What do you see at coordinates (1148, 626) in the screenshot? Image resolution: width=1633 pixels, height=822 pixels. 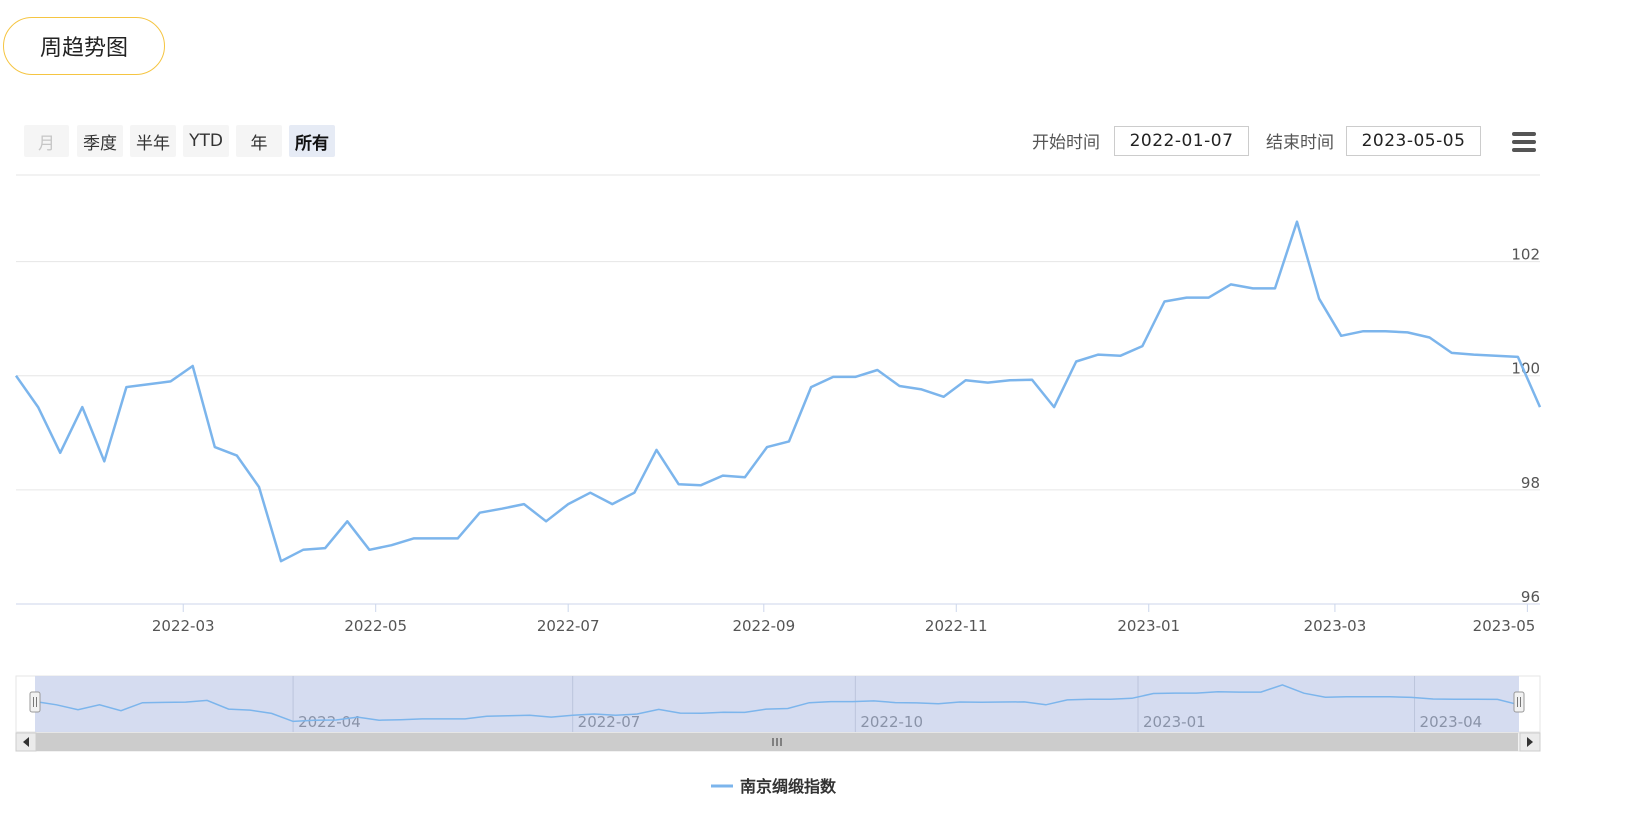 I see `x-tick-label: 2023-01` at bounding box center [1148, 626].